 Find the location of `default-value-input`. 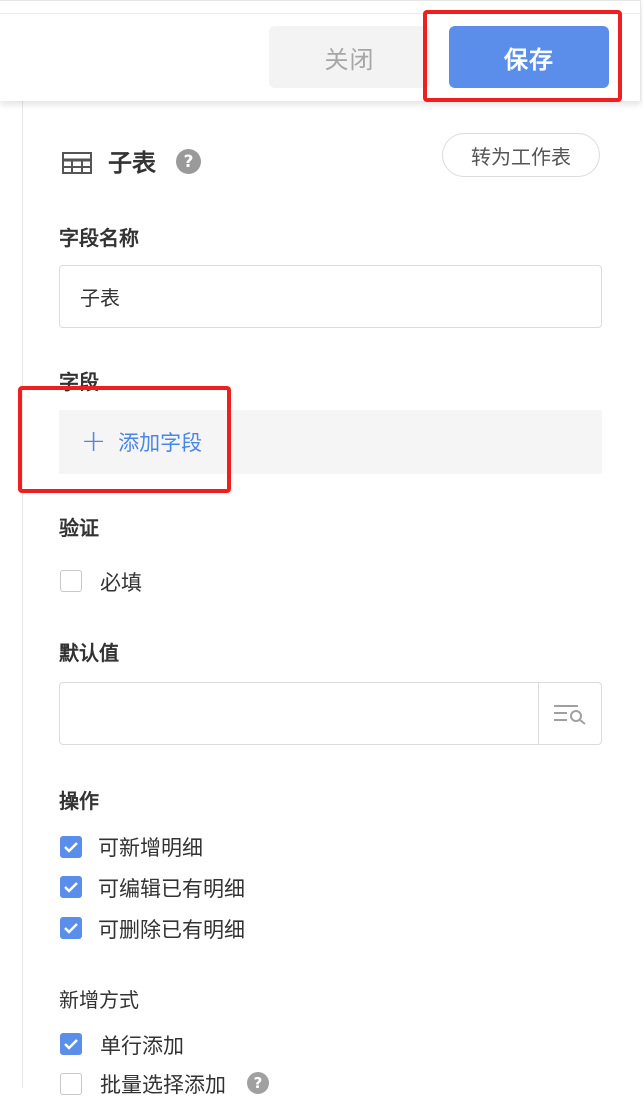

default-value-input is located at coordinates (330, 713).